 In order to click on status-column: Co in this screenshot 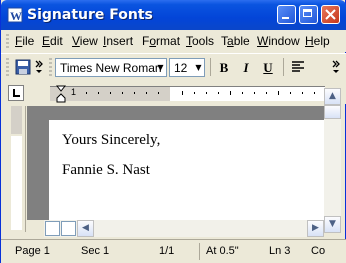, I will do `click(318, 251)`.